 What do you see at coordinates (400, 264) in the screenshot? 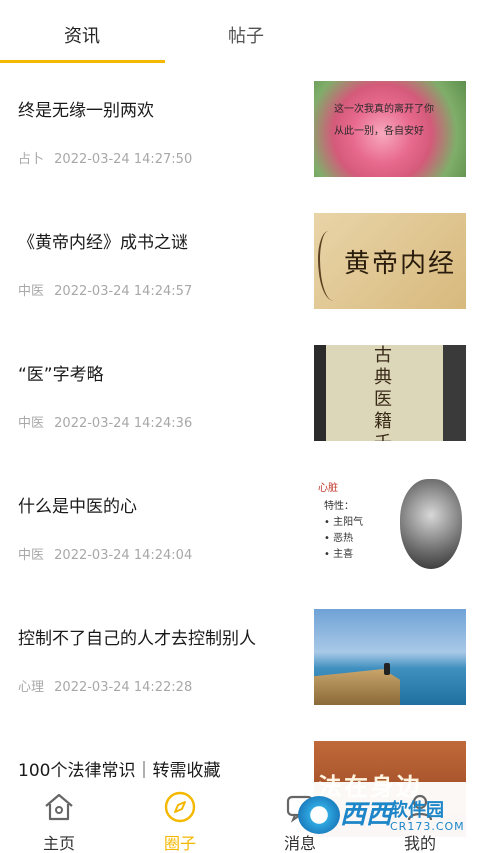
I see `thumbnail-caption: 黄帝内经` at bounding box center [400, 264].